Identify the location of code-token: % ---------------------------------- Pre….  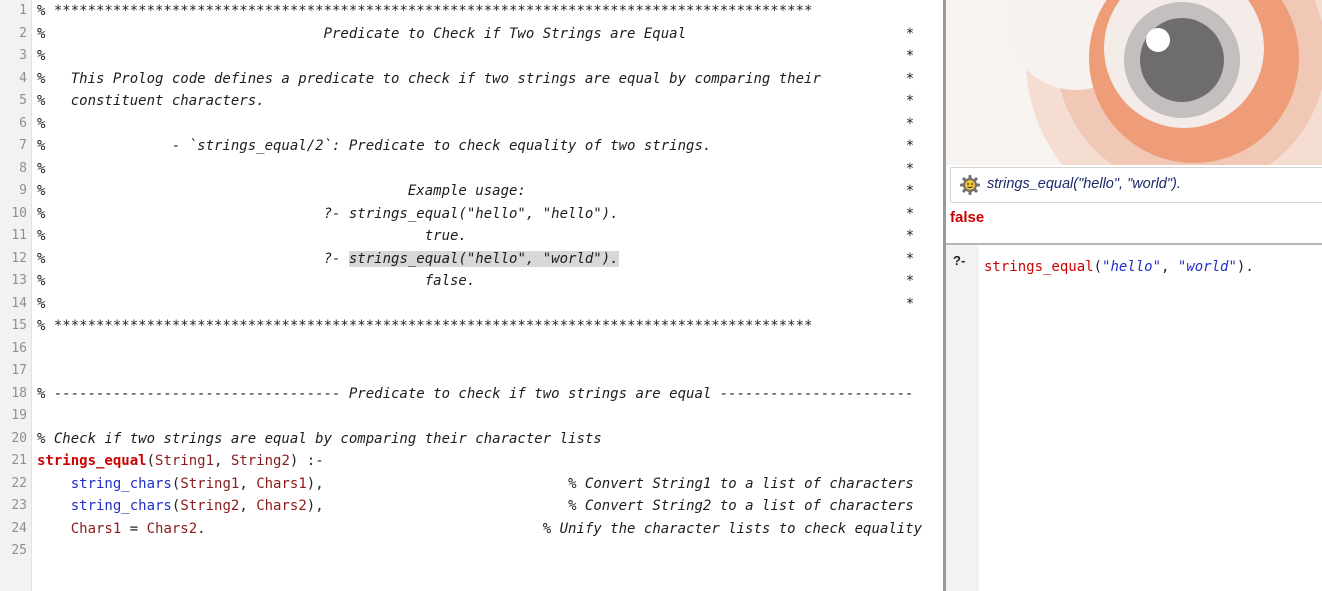
(475, 393).